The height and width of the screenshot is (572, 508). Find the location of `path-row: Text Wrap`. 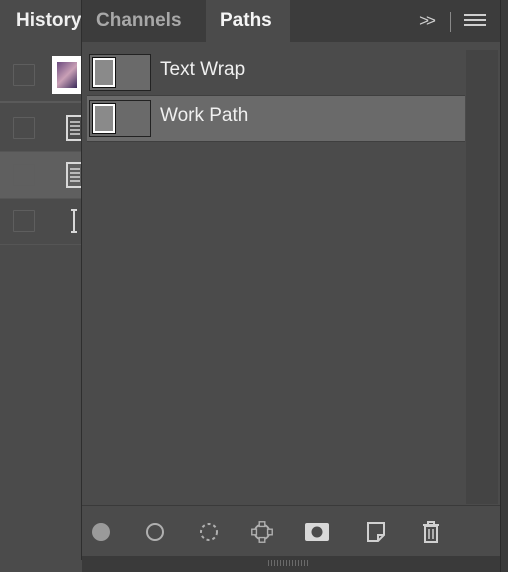

path-row: Text Wrap is located at coordinates (276, 73).